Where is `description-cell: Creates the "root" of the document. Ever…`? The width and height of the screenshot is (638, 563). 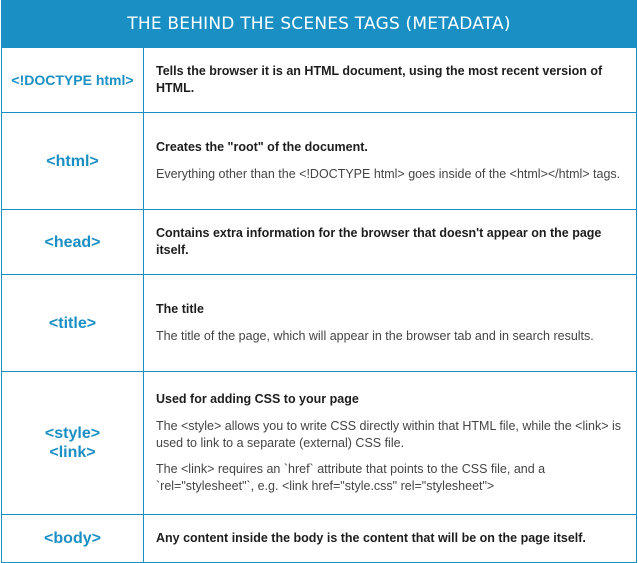 description-cell: Creates the "root" of the document. Ever… is located at coordinates (390, 161).